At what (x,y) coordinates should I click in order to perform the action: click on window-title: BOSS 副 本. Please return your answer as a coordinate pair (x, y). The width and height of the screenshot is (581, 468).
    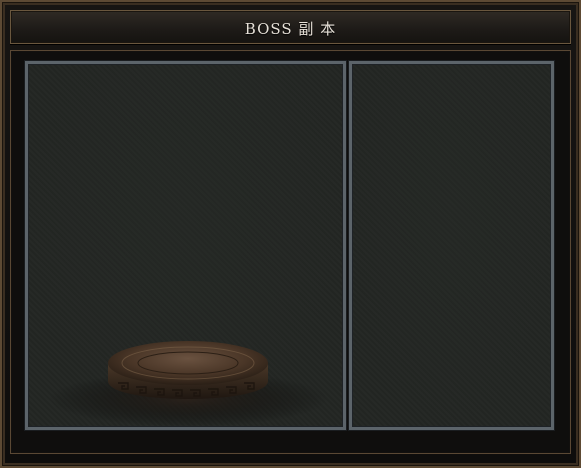
    Looking at the image, I should click on (290, 29).